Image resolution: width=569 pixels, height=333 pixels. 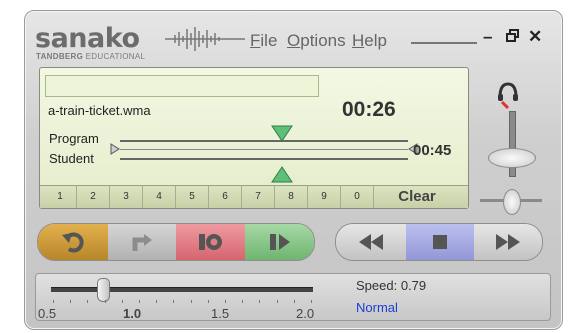 I want to click on start-marker-icon, so click(x=115, y=149).